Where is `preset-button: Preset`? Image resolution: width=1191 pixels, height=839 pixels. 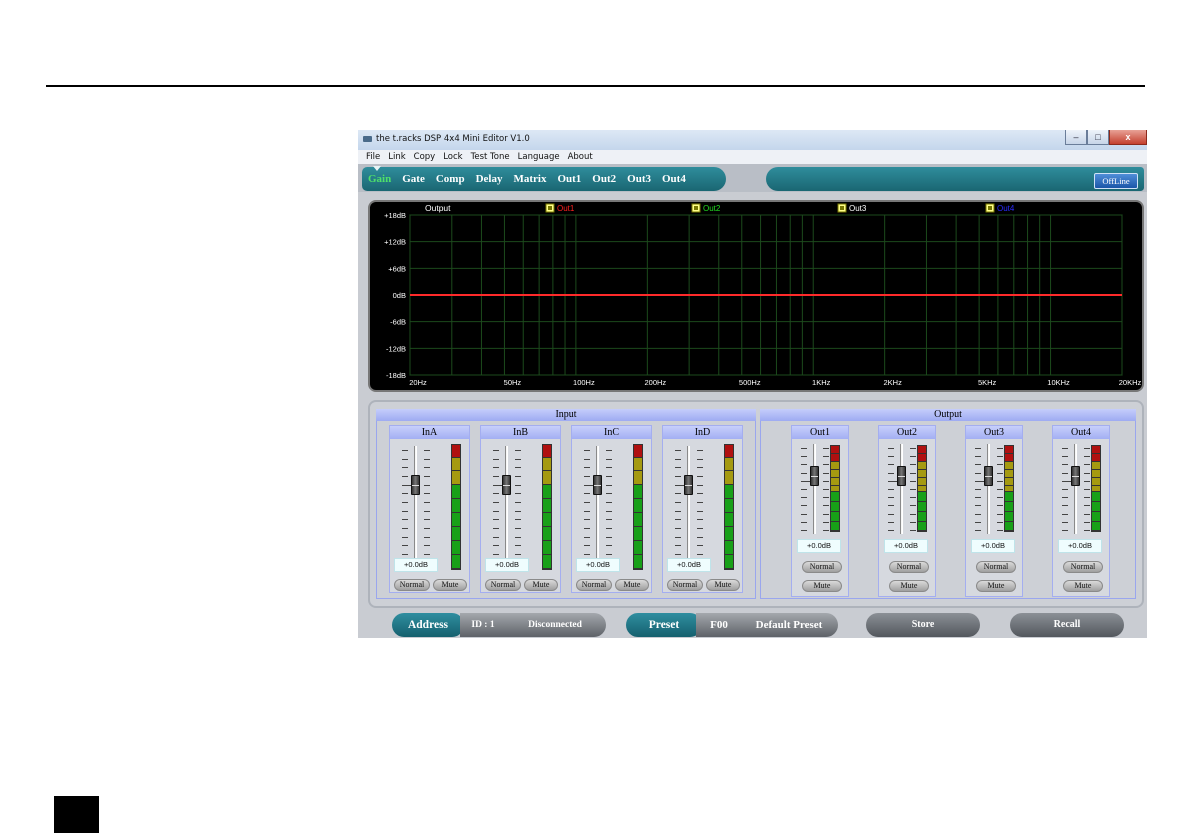 preset-button: Preset is located at coordinates (664, 625).